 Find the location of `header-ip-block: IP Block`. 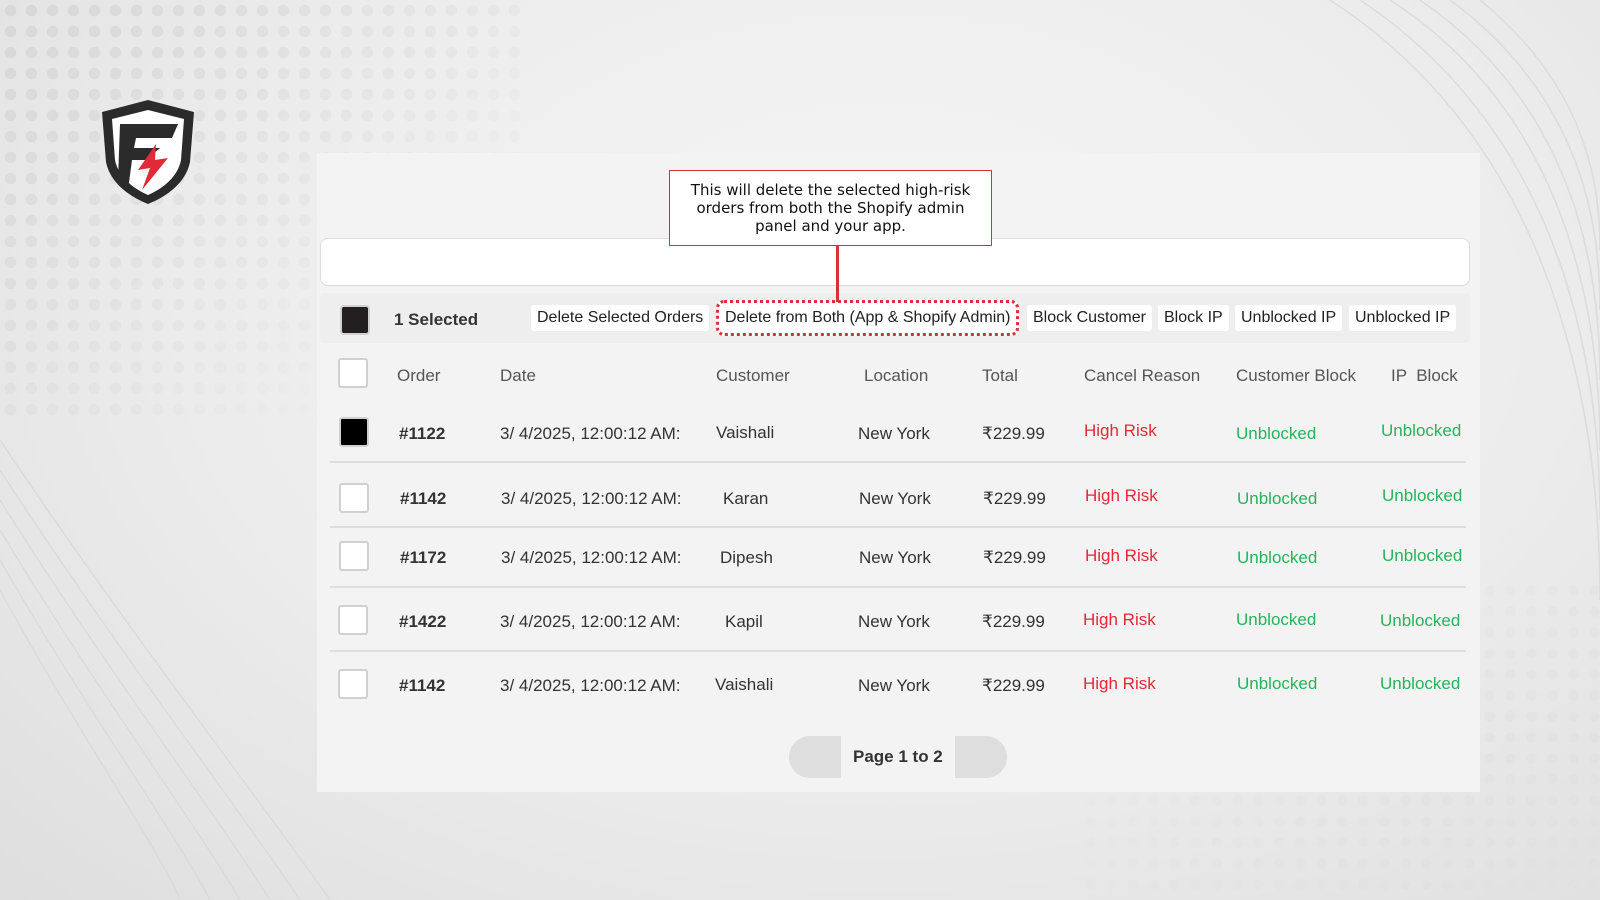

header-ip-block: IP Block is located at coordinates (1424, 375).